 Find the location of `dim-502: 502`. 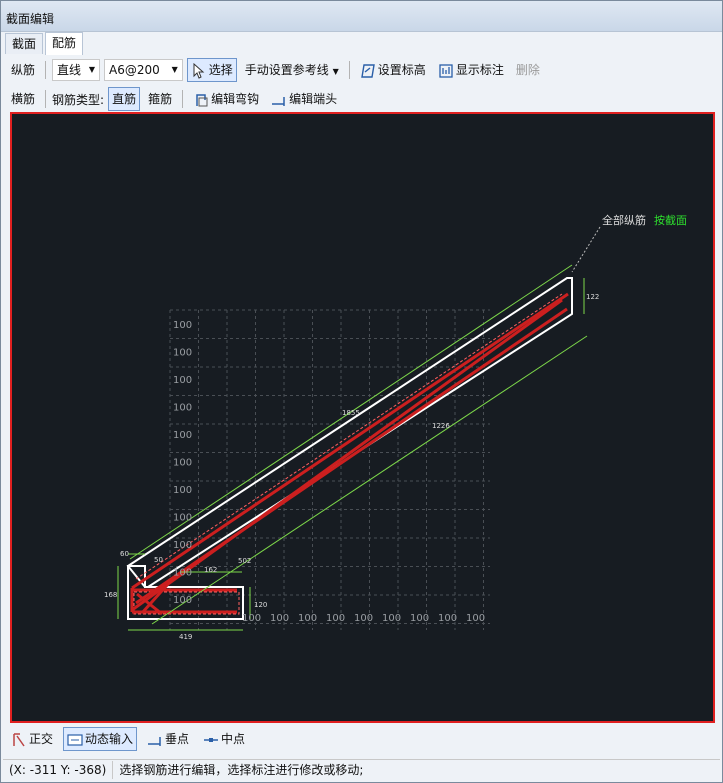

dim-502: 502 is located at coordinates (244, 561).